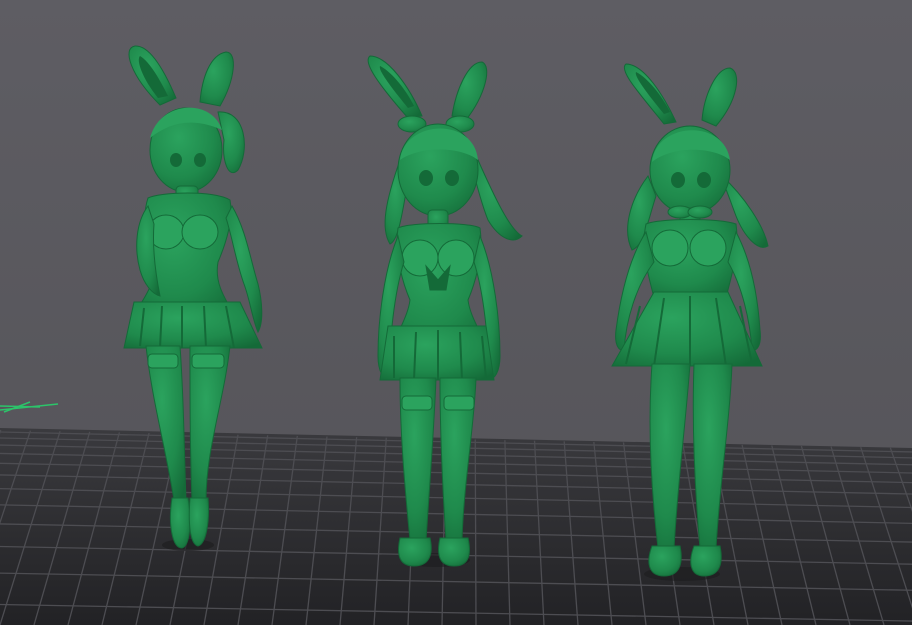 Image resolution: width=912 pixels, height=625 pixels. Describe the element at coordinates (475, 532) in the screenshot. I see `grid-line` at that location.